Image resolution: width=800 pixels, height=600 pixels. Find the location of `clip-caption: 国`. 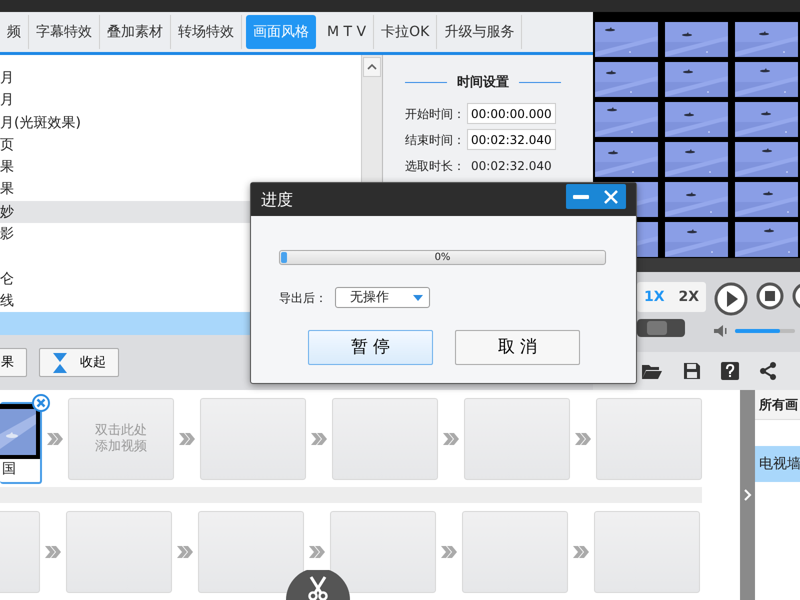

clip-caption: 国 is located at coordinates (9, 469).